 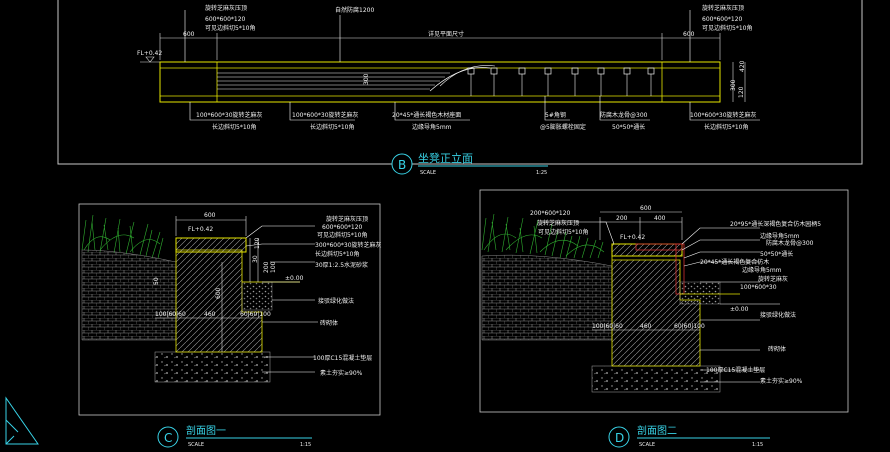 I want to click on c-dim-600: 600, so click(x=210, y=215).